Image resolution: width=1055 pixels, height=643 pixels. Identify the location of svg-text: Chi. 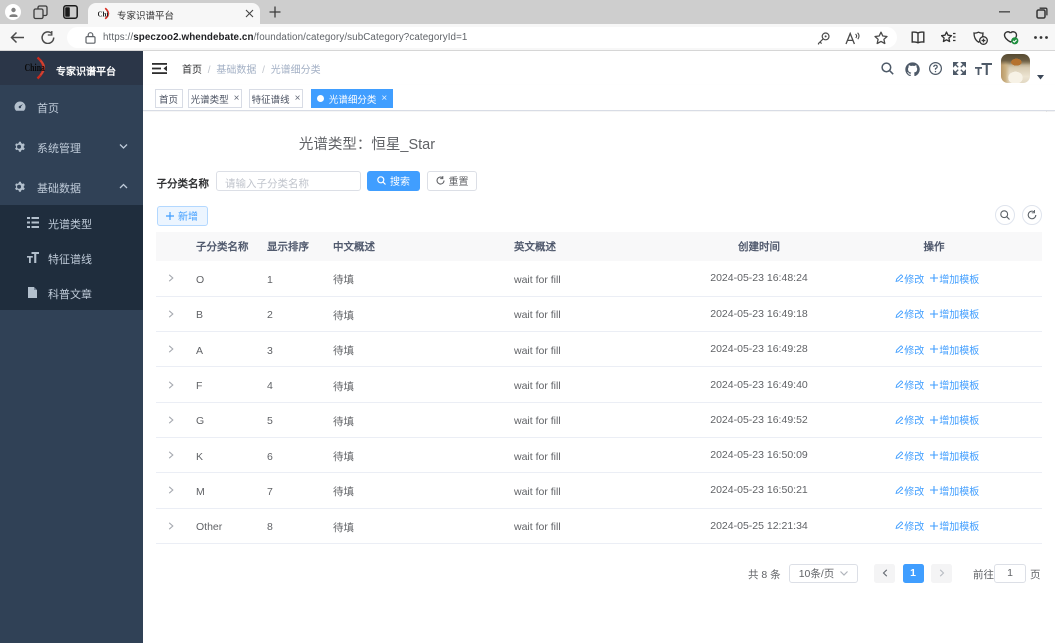
(103, 15).